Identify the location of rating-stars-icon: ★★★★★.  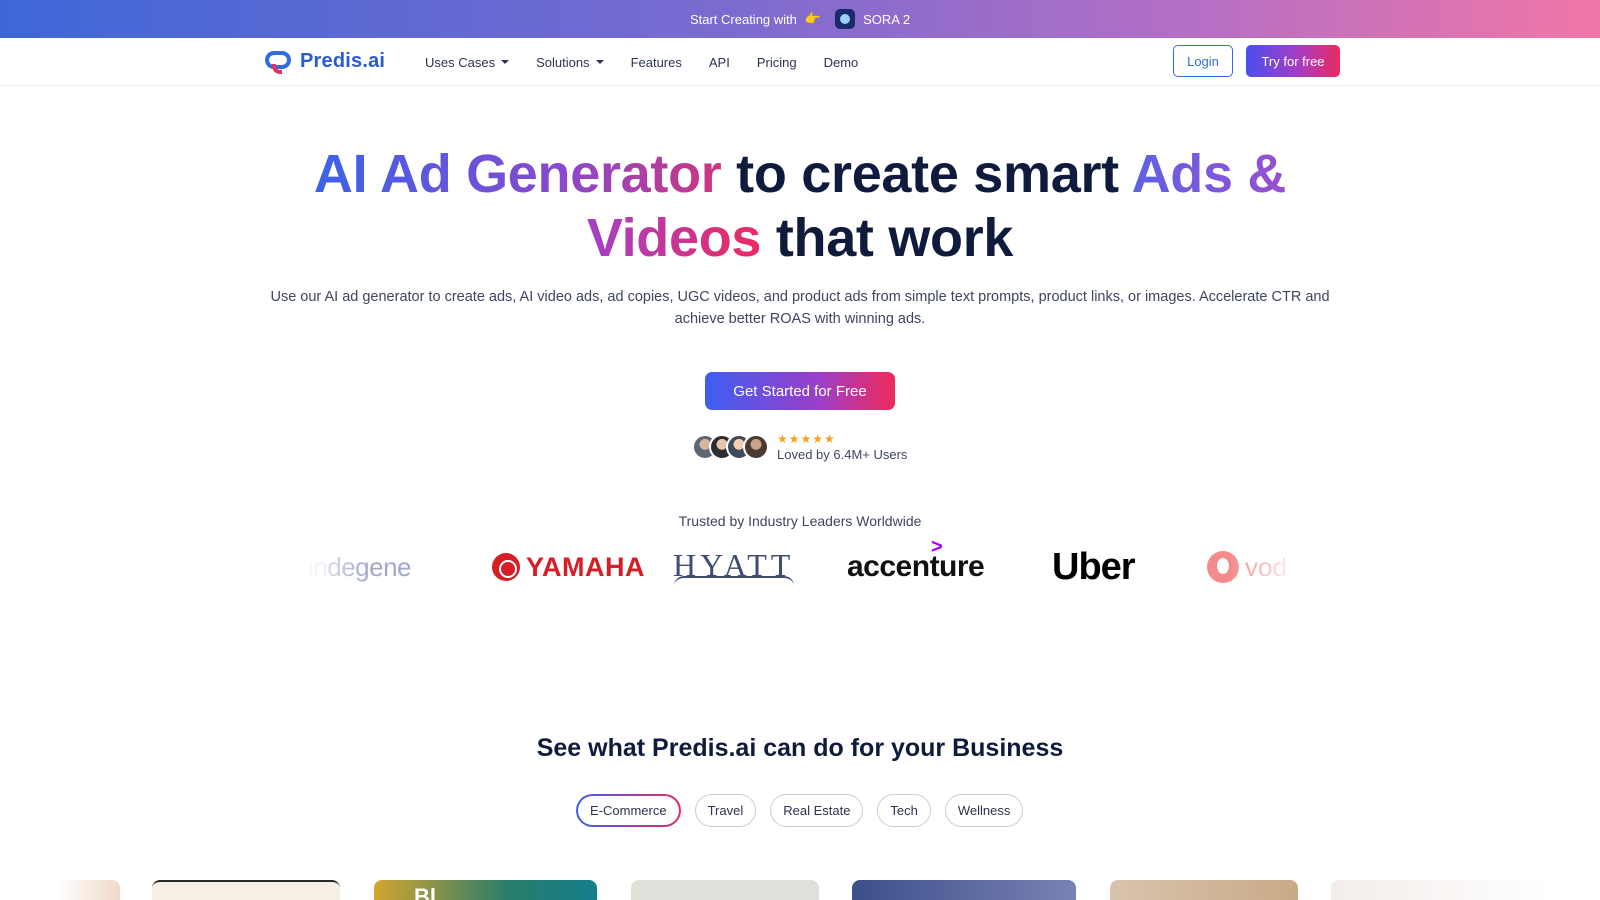
(806, 438).